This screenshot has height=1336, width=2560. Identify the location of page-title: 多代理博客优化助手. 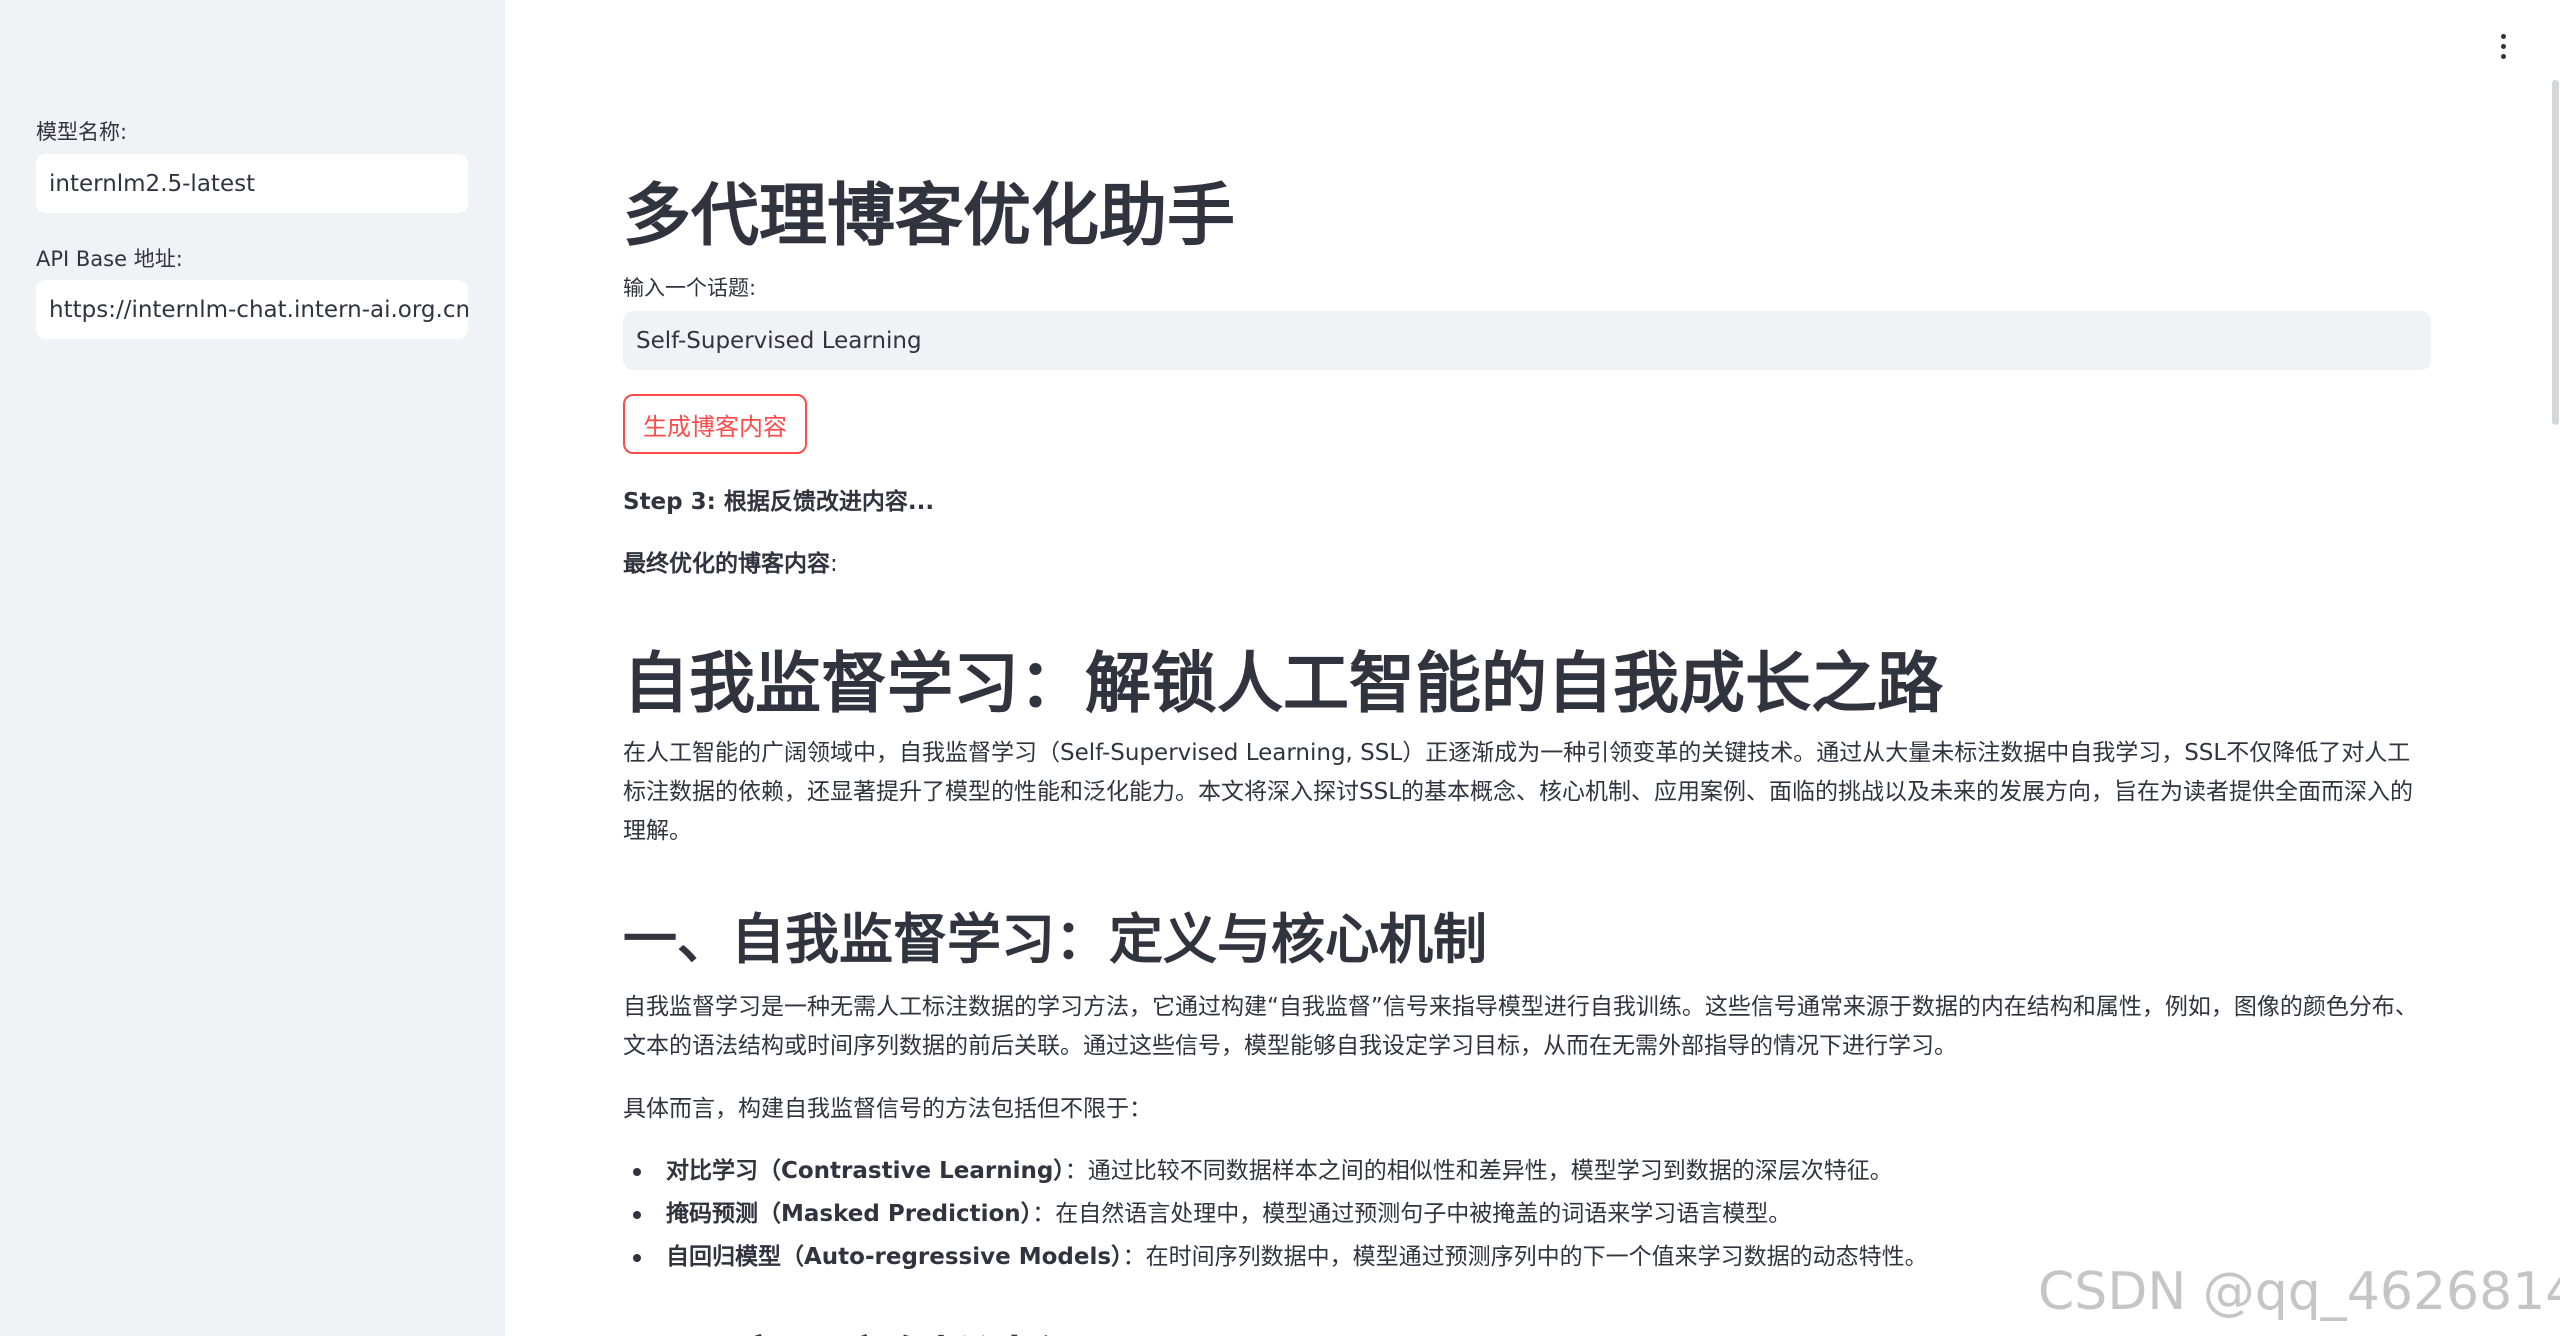
(929, 216).